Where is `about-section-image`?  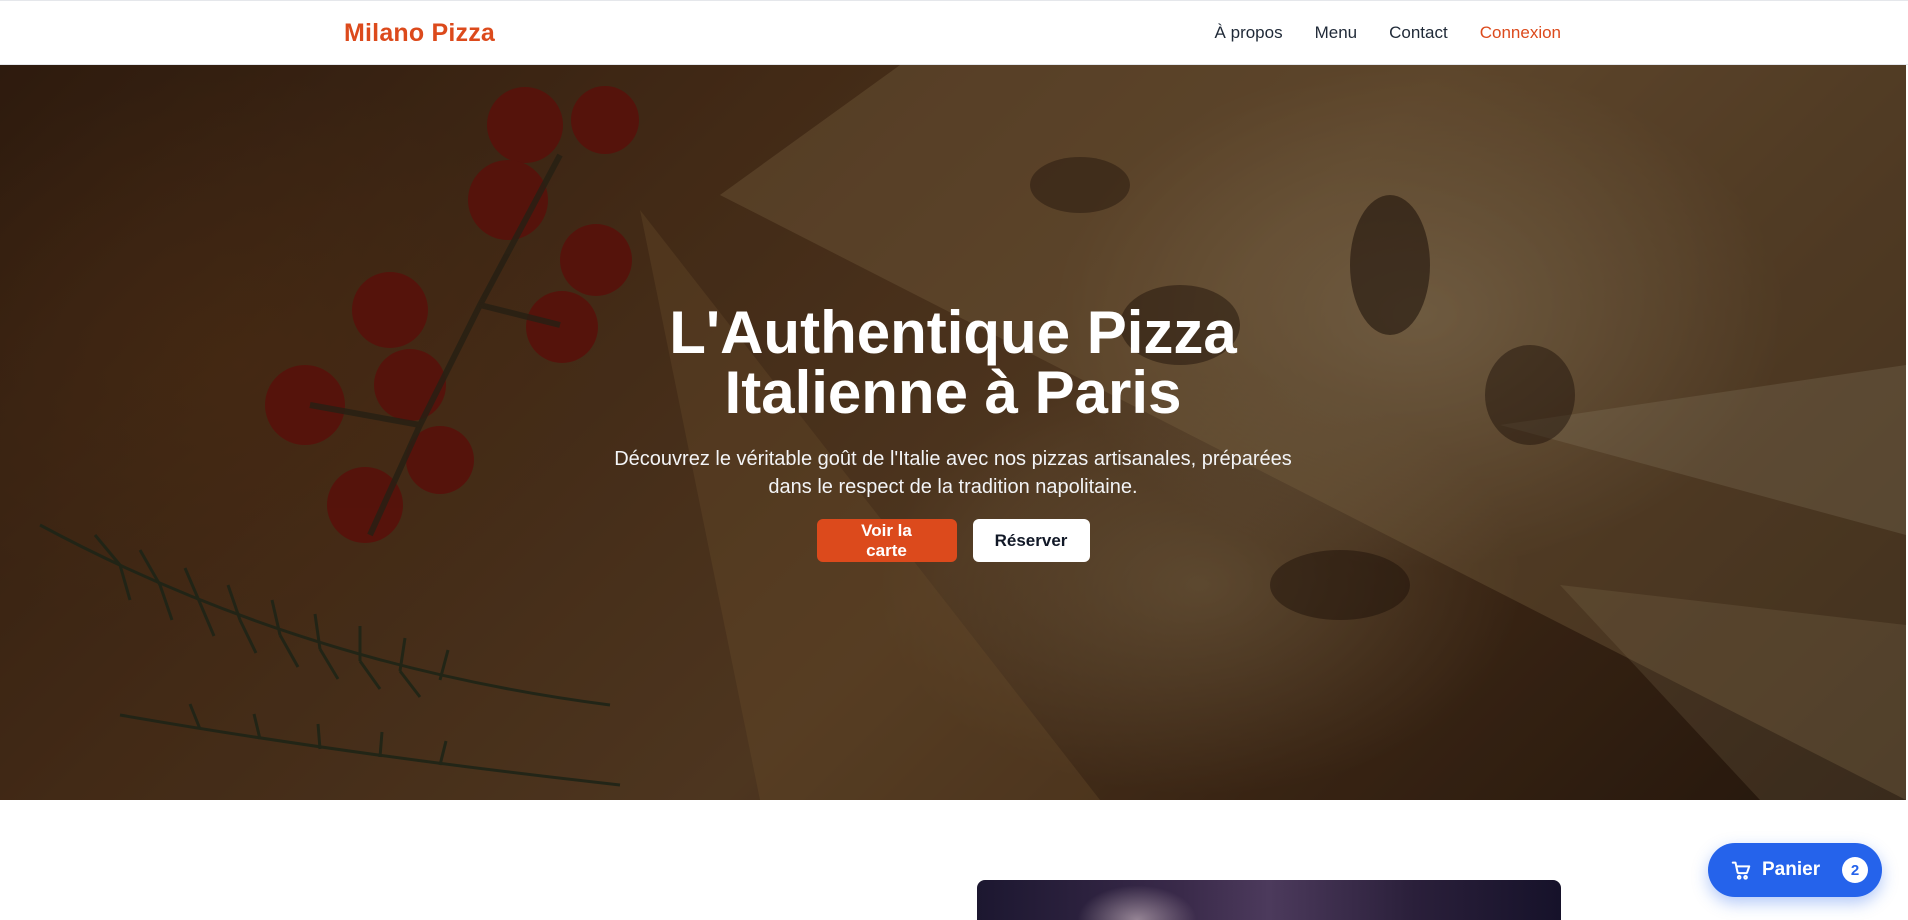 about-section-image is located at coordinates (1269, 900).